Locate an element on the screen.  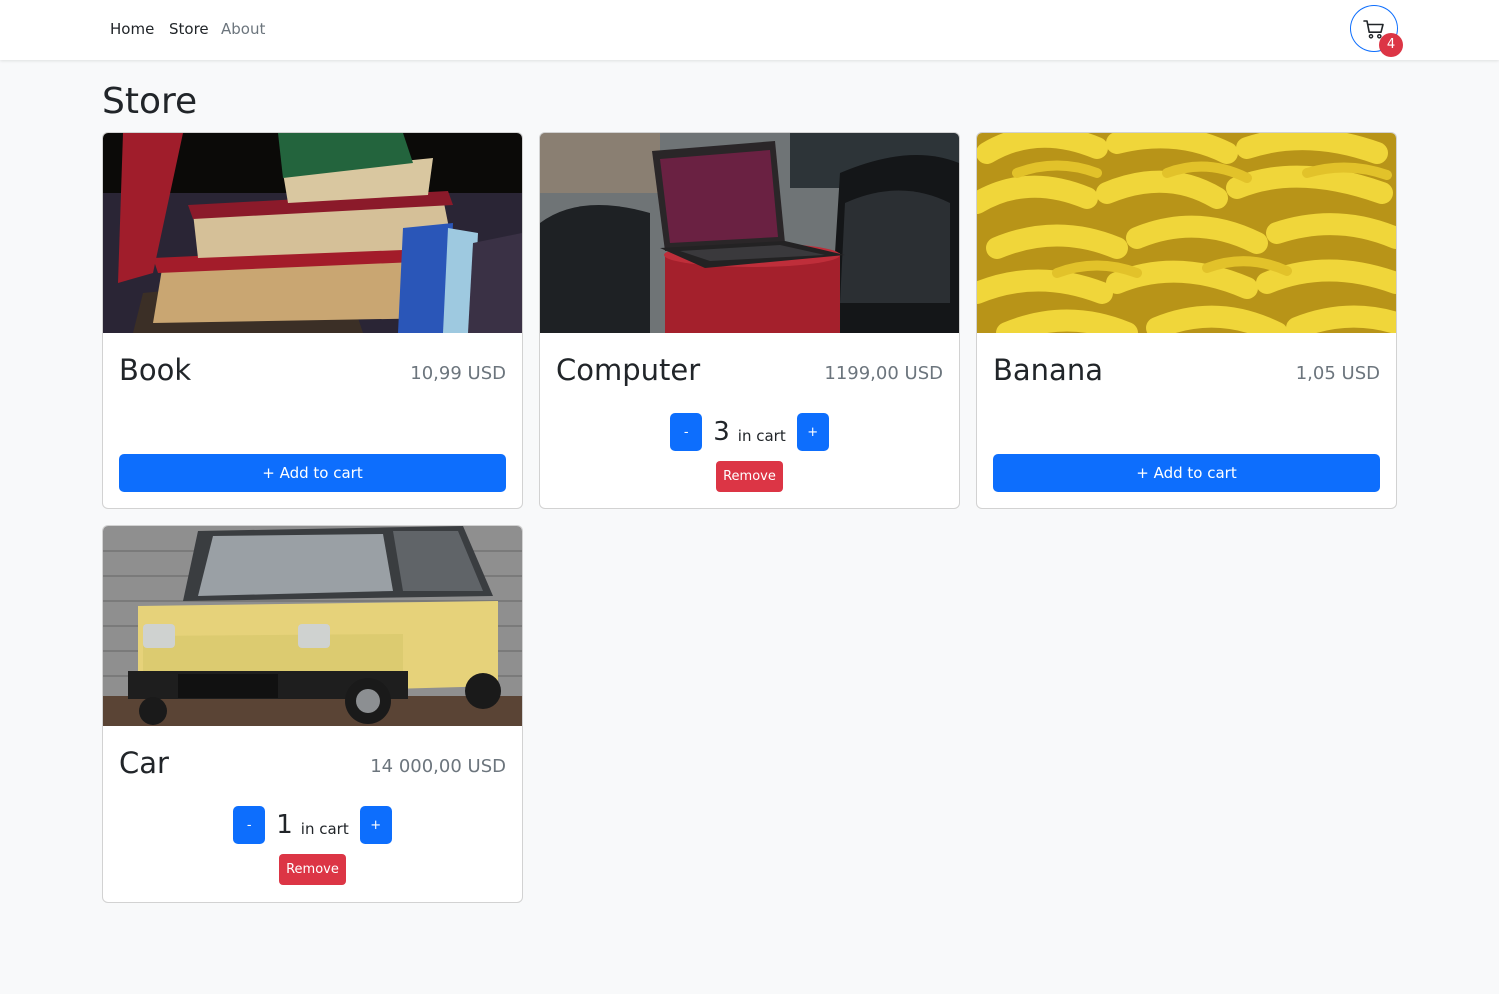
product-price: 10,99 USD is located at coordinates (458, 373).